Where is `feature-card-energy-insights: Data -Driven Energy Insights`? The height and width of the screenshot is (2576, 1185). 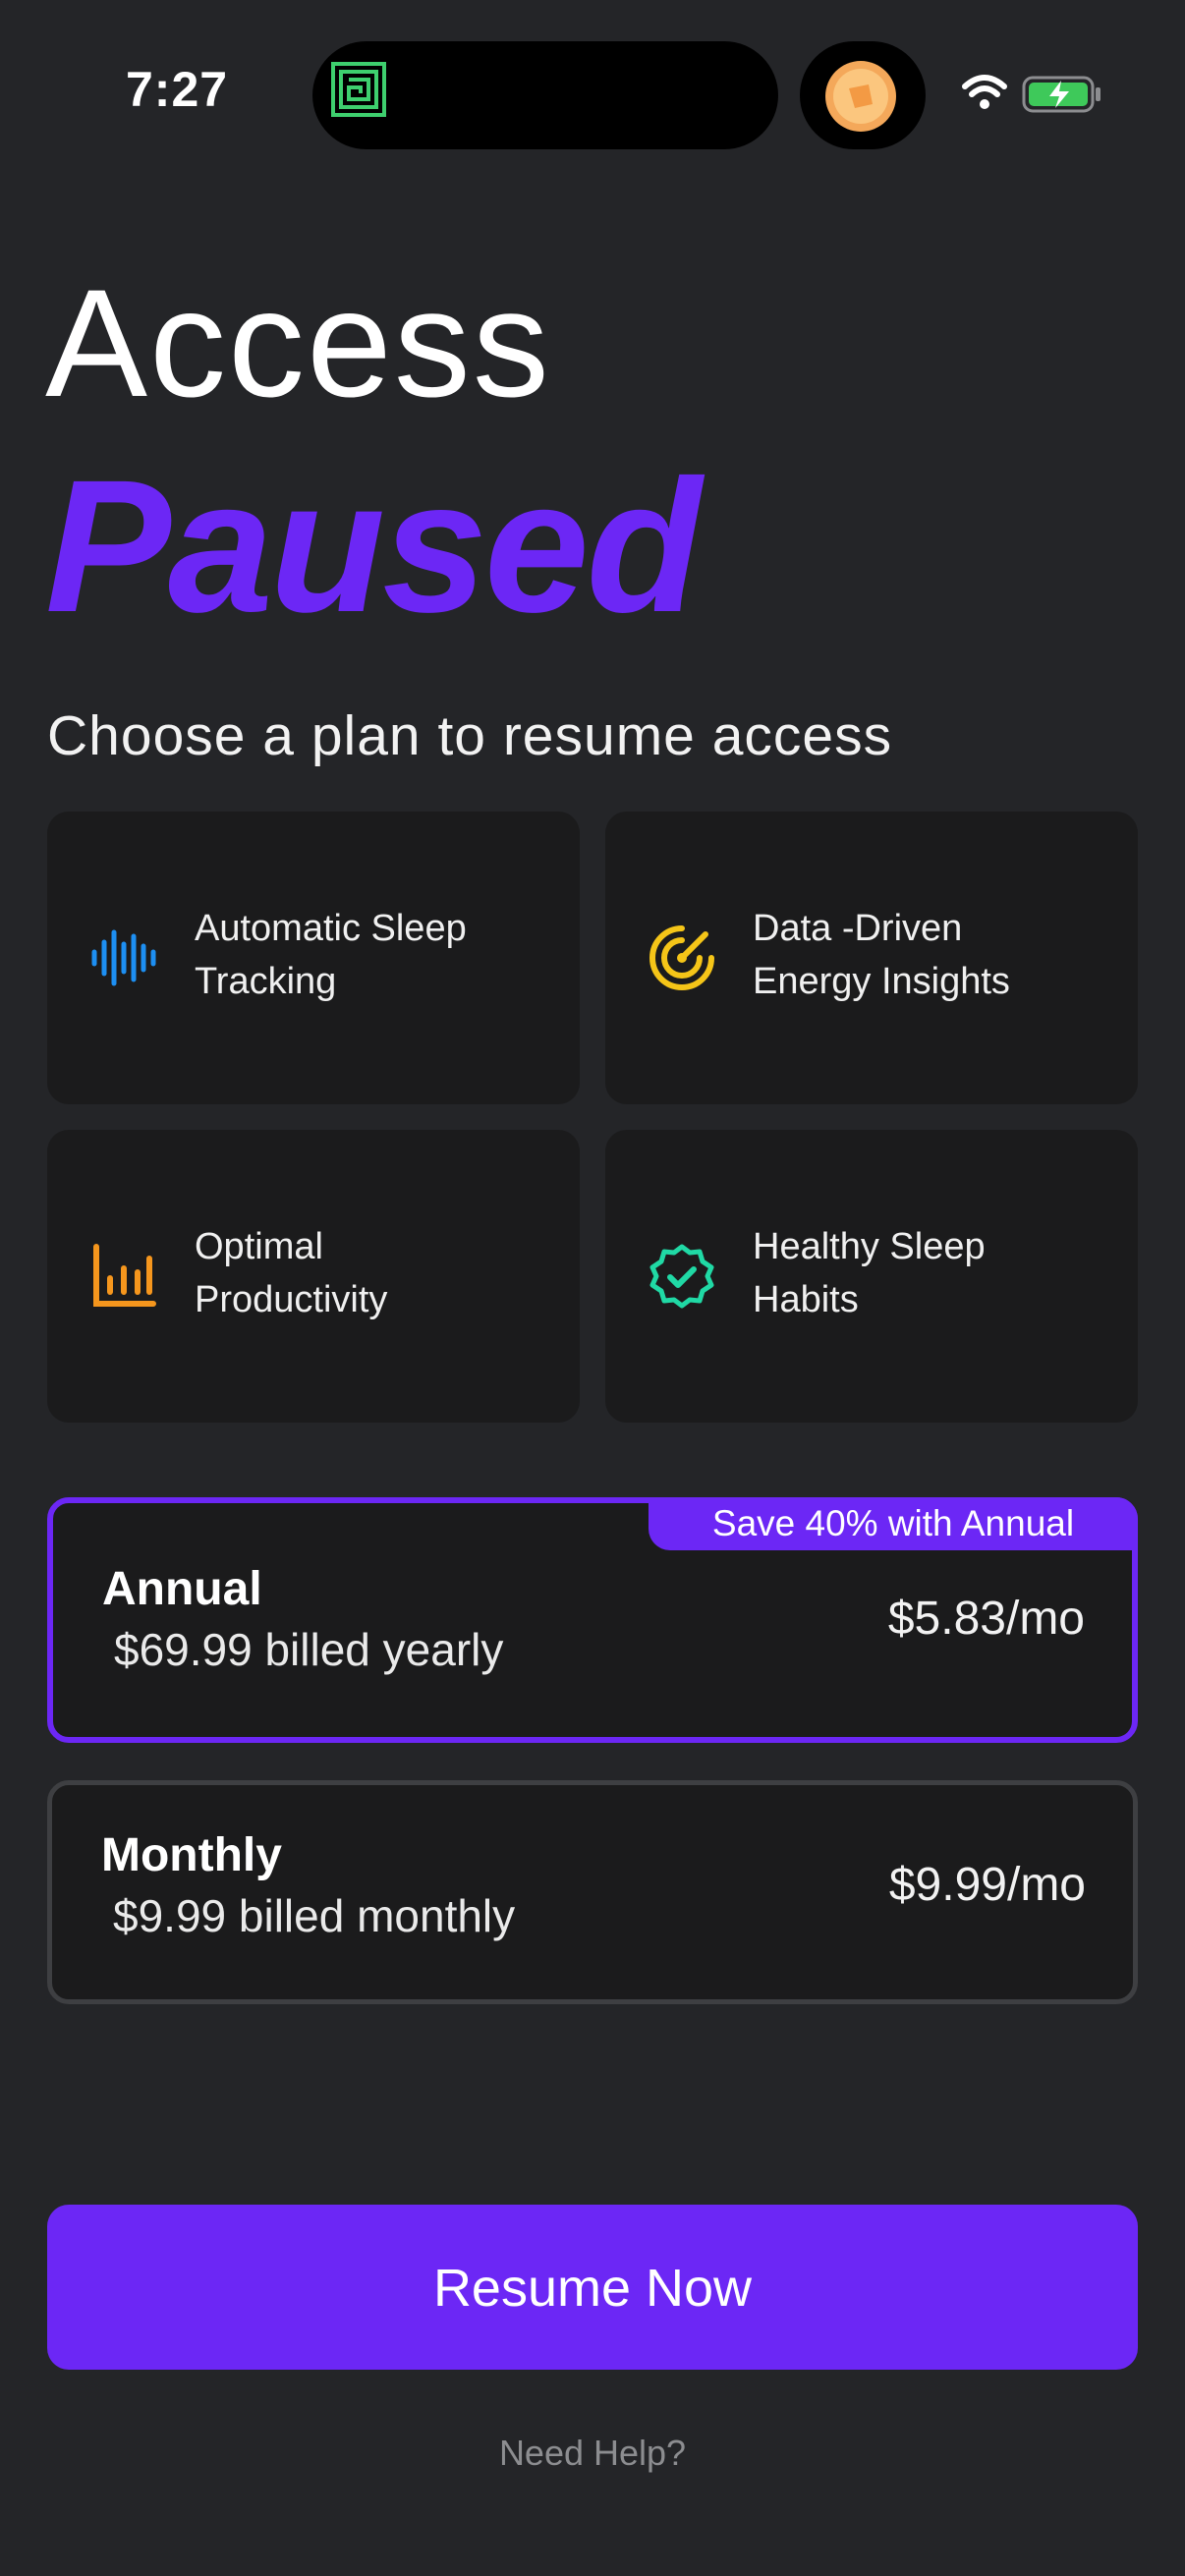
feature-card-energy-insights: Data -Driven Energy Insights is located at coordinates (872, 958).